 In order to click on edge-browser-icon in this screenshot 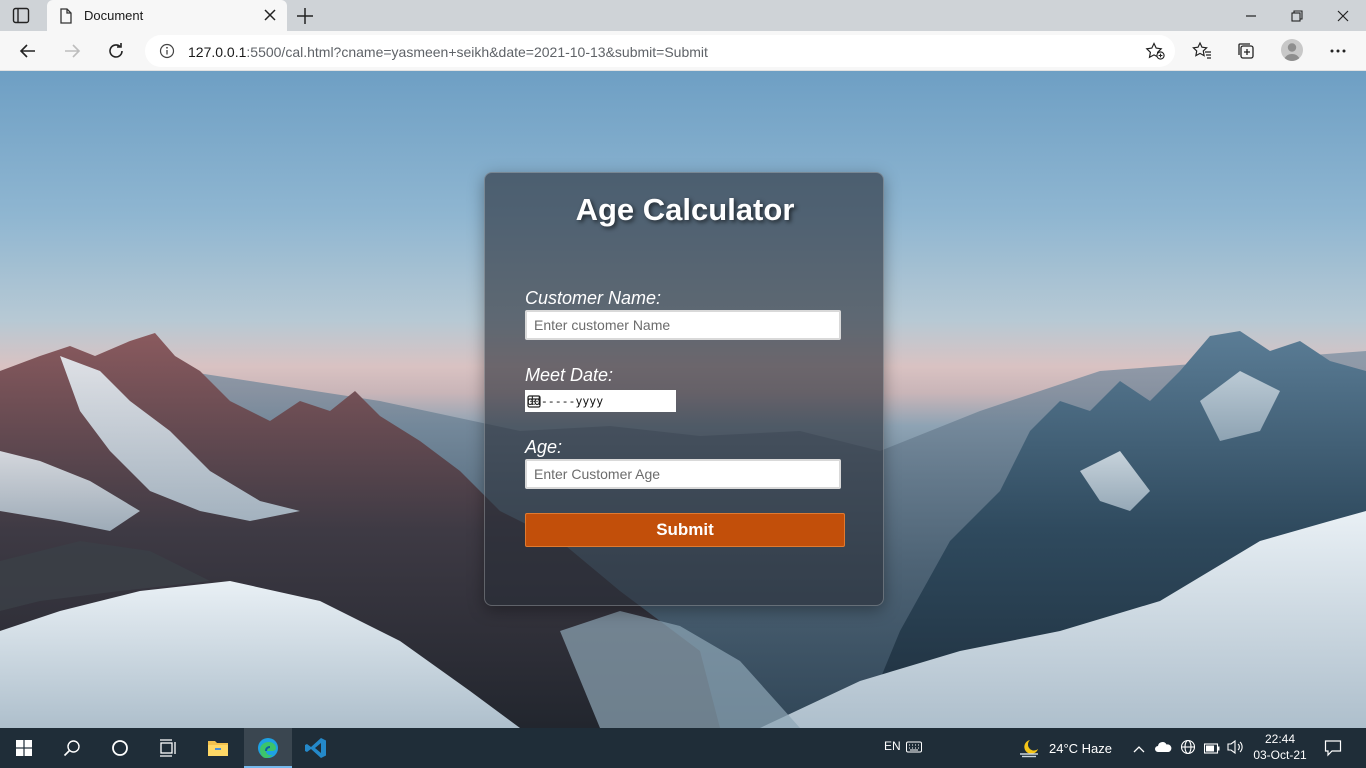, I will do `click(268, 748)`.